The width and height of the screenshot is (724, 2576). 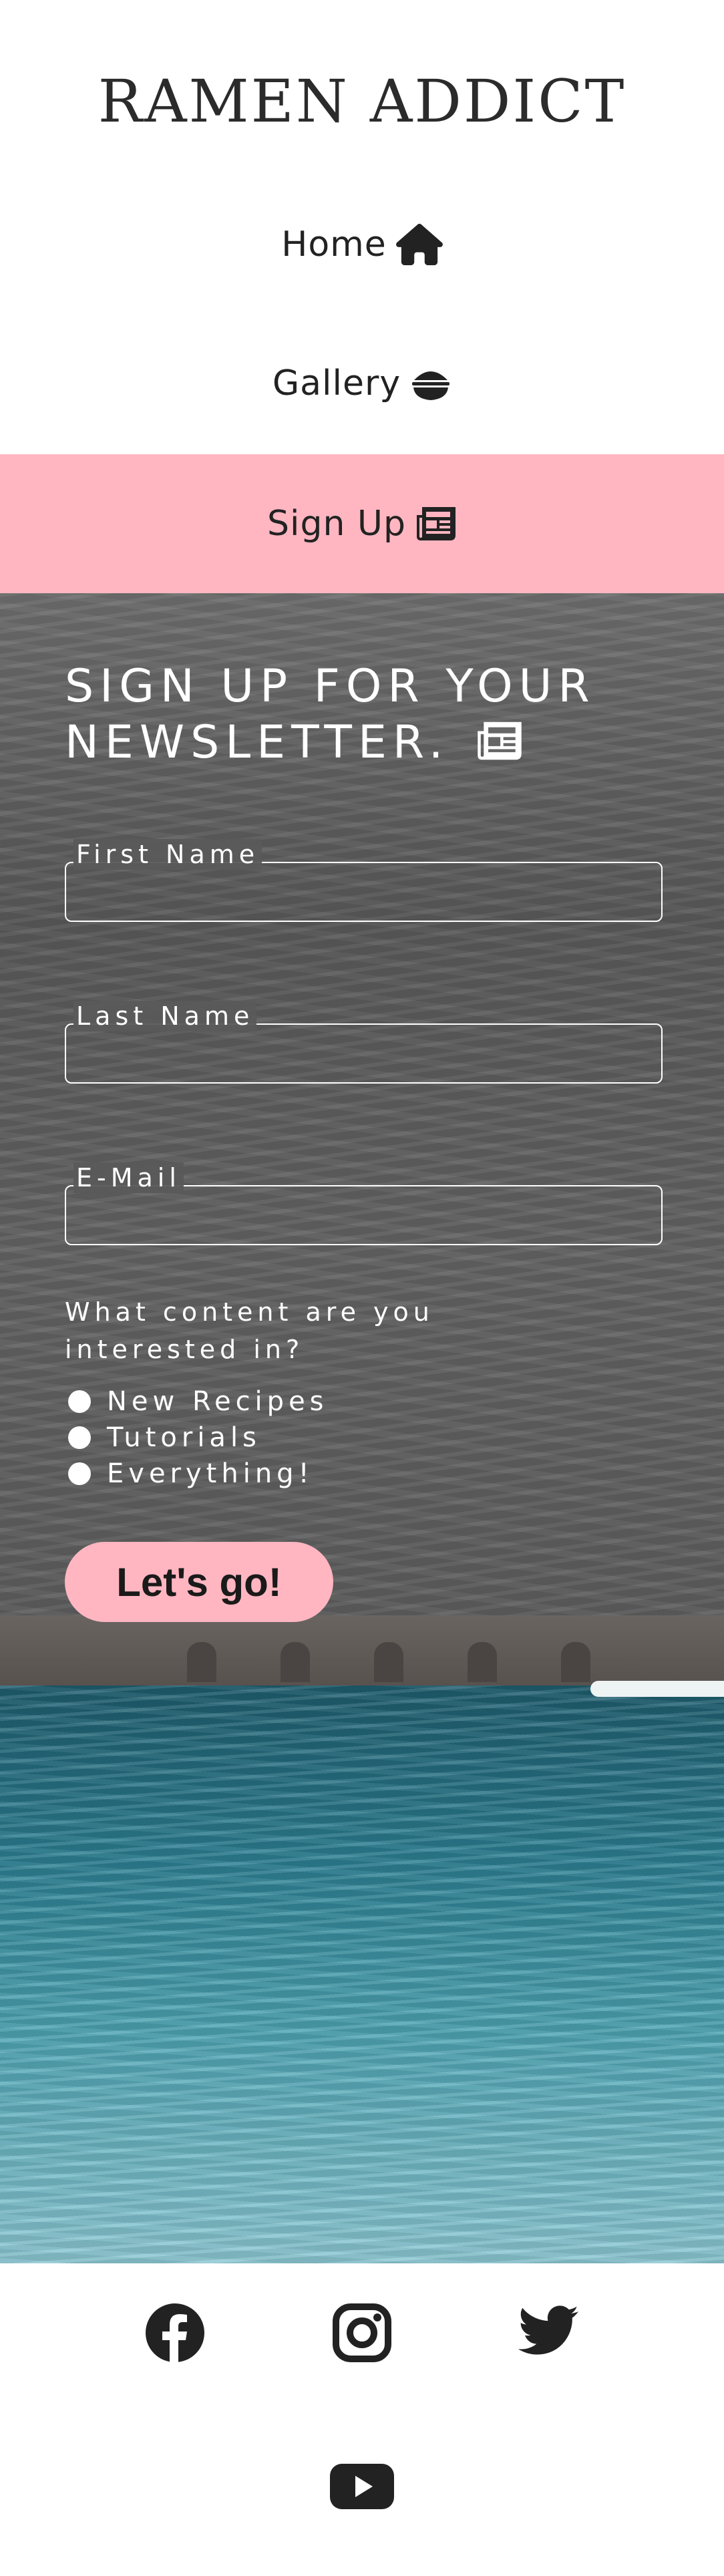 I want to click on nav-item-signup: Sign Up, so click(x=362, y=523).